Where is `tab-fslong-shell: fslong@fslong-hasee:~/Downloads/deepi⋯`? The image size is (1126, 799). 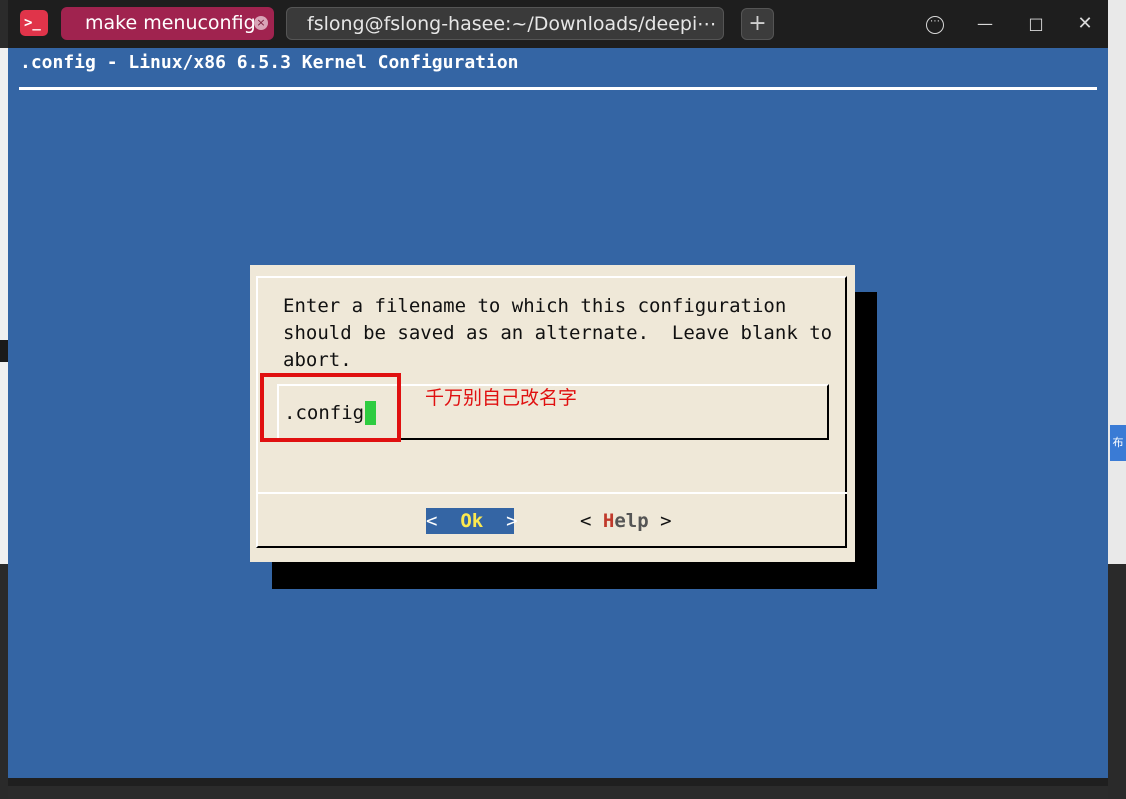
tab-fslong-shell: fslong@fslong-hasee:~/Downloads/deepi⋯ is located at coordinates (505, 23).